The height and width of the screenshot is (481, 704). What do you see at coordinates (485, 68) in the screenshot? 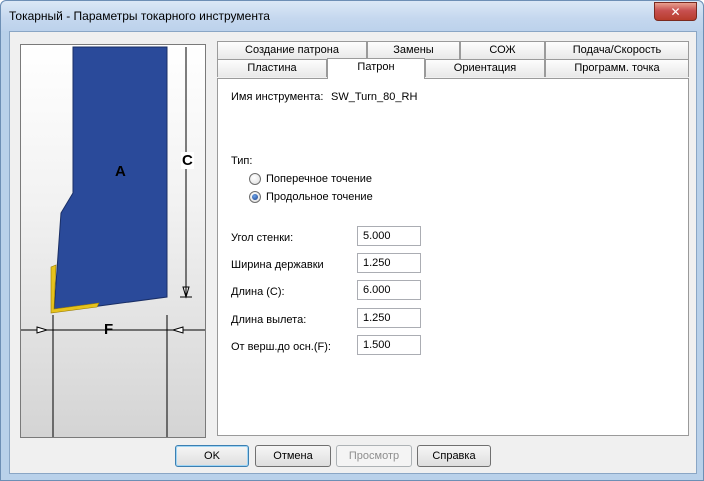
I see `tab-orientation: Ориентация` at bounding box center [485, 68].